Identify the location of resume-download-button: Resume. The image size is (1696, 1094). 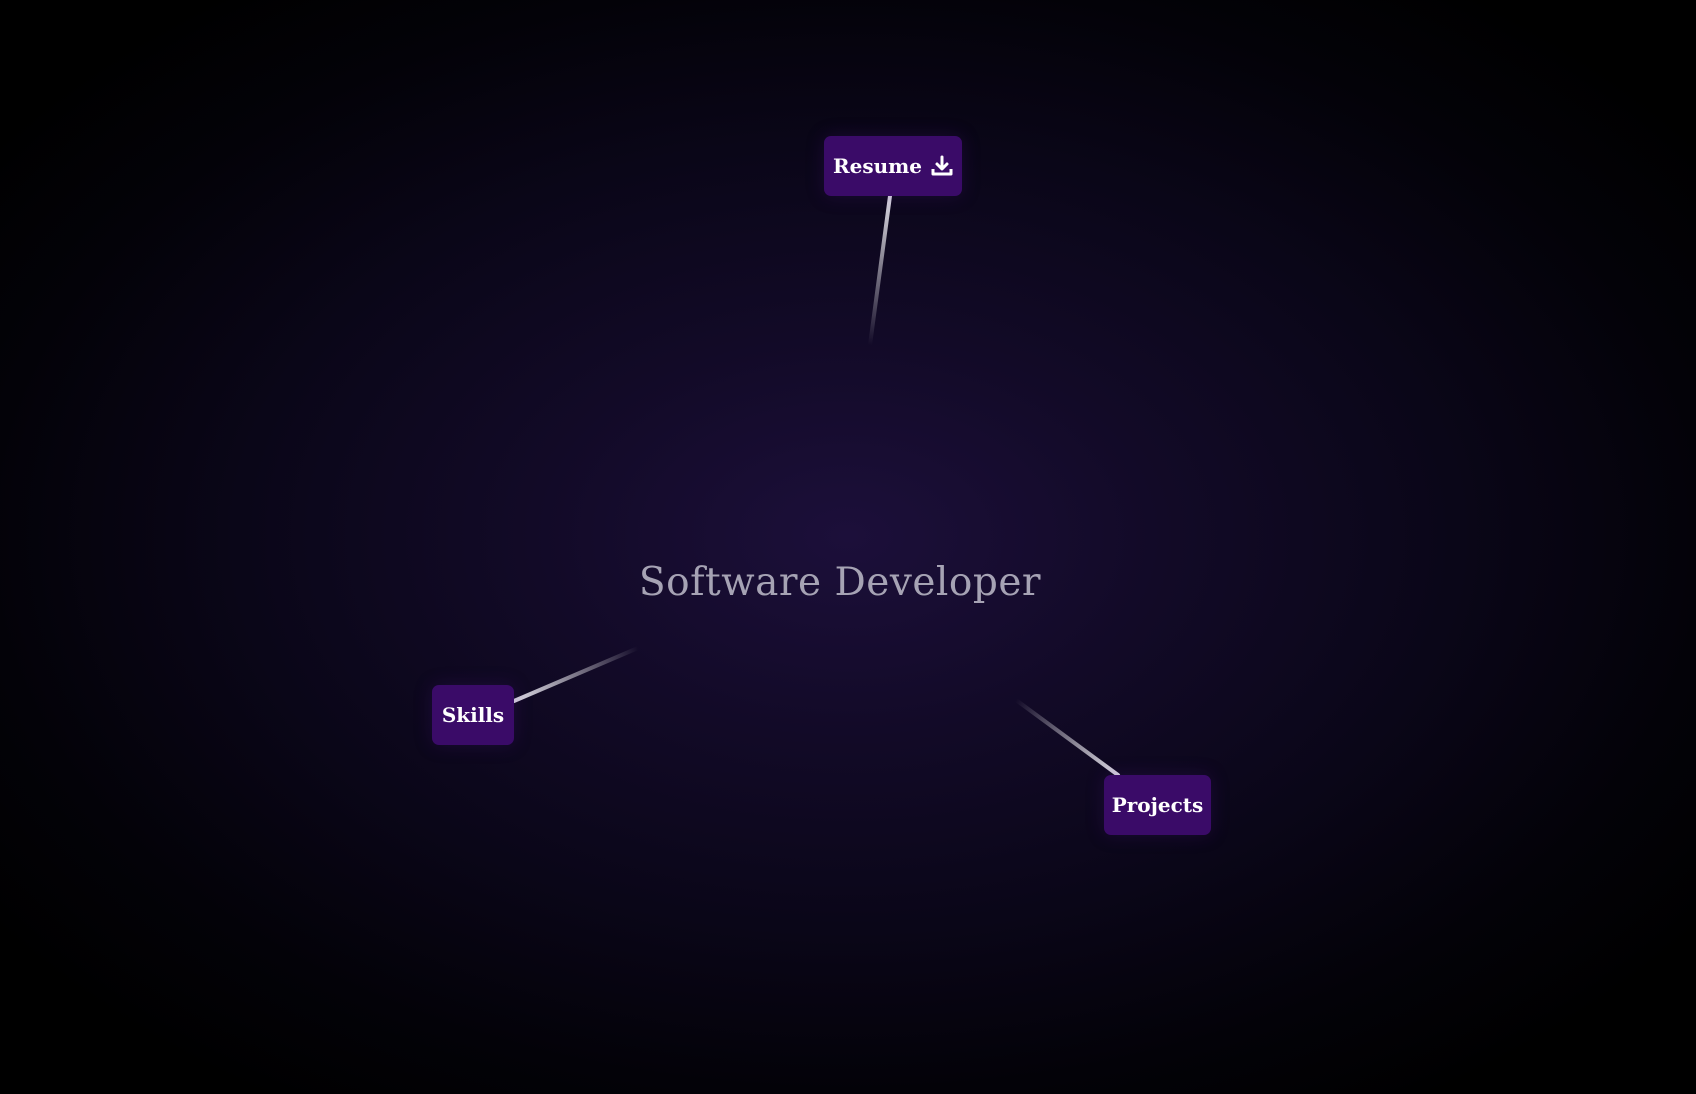
(893, 166).